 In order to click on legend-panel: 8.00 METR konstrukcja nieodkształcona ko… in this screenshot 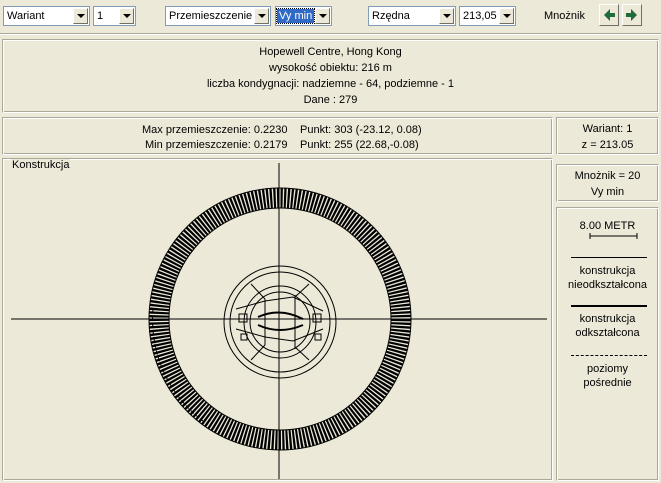, I will do `click(607, 344)`.